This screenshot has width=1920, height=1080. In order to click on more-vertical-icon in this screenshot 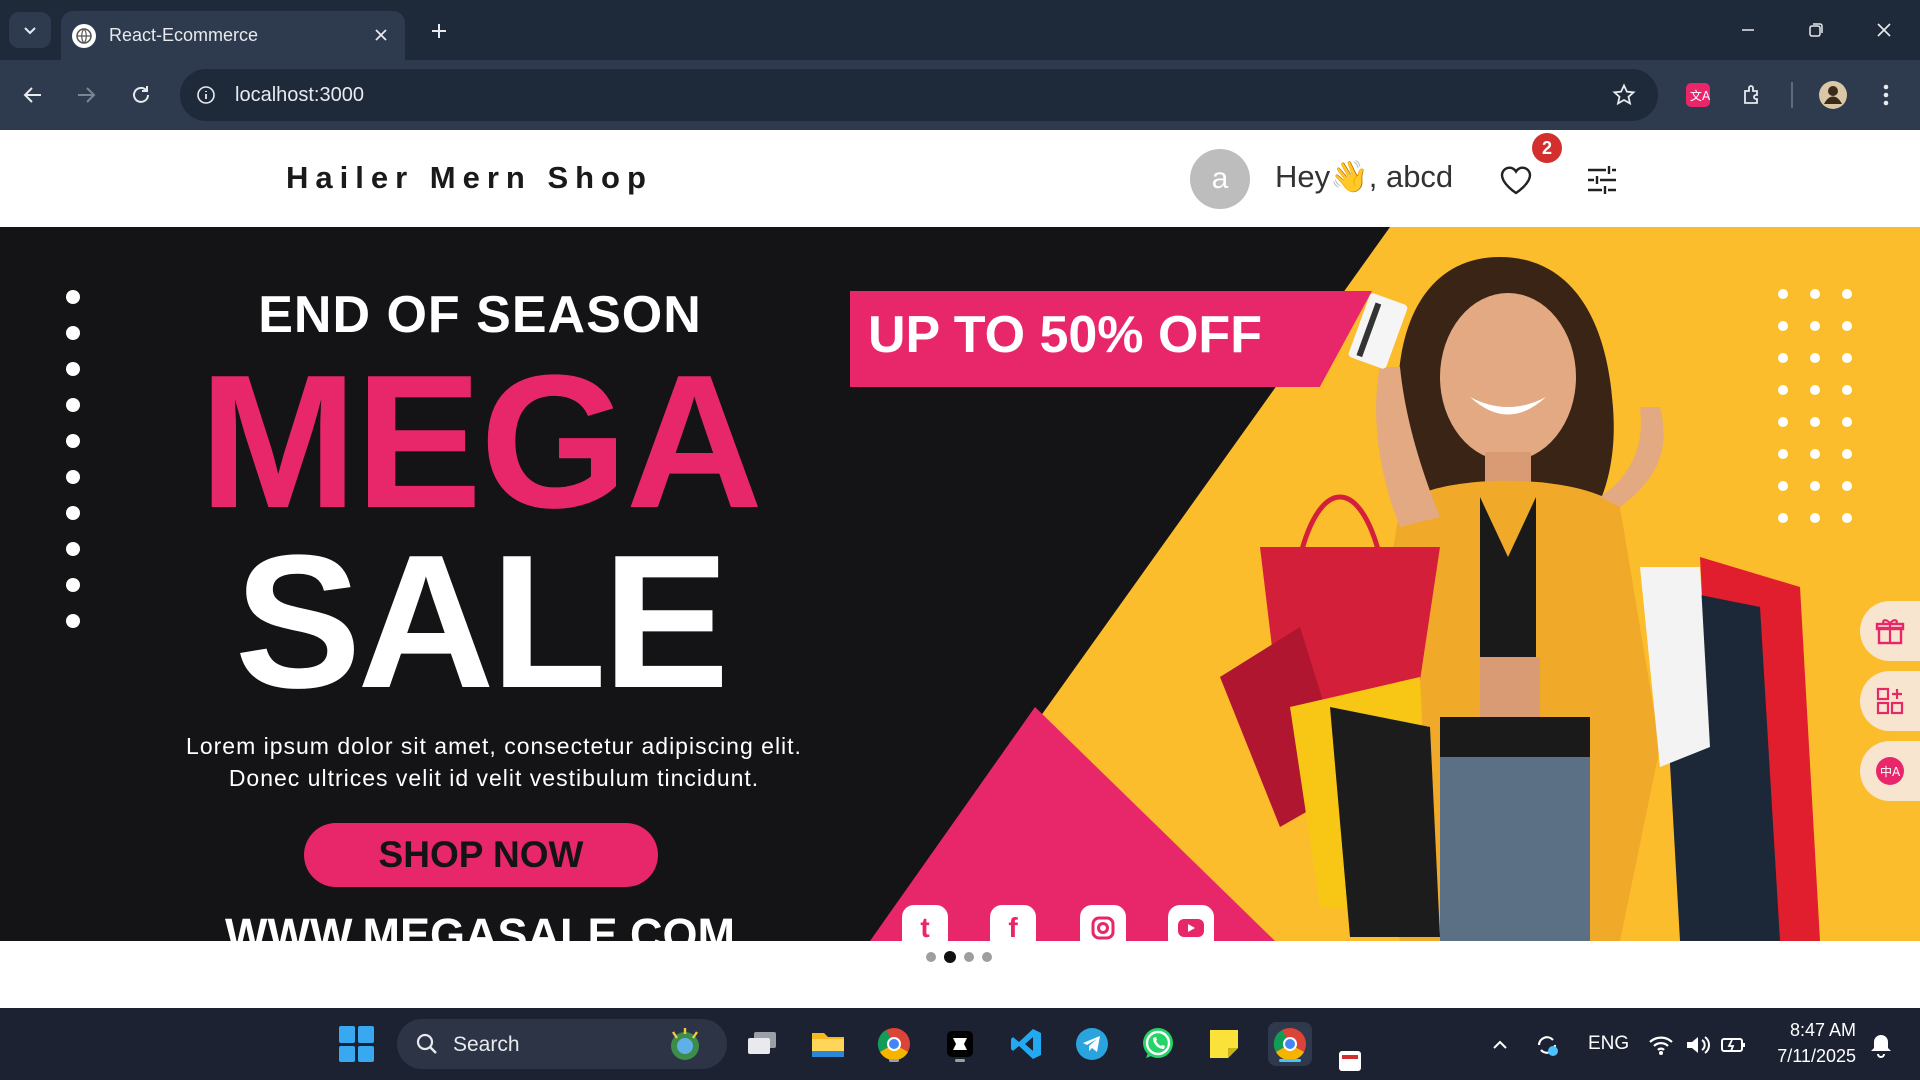, I will do `click(1886, 95)`.